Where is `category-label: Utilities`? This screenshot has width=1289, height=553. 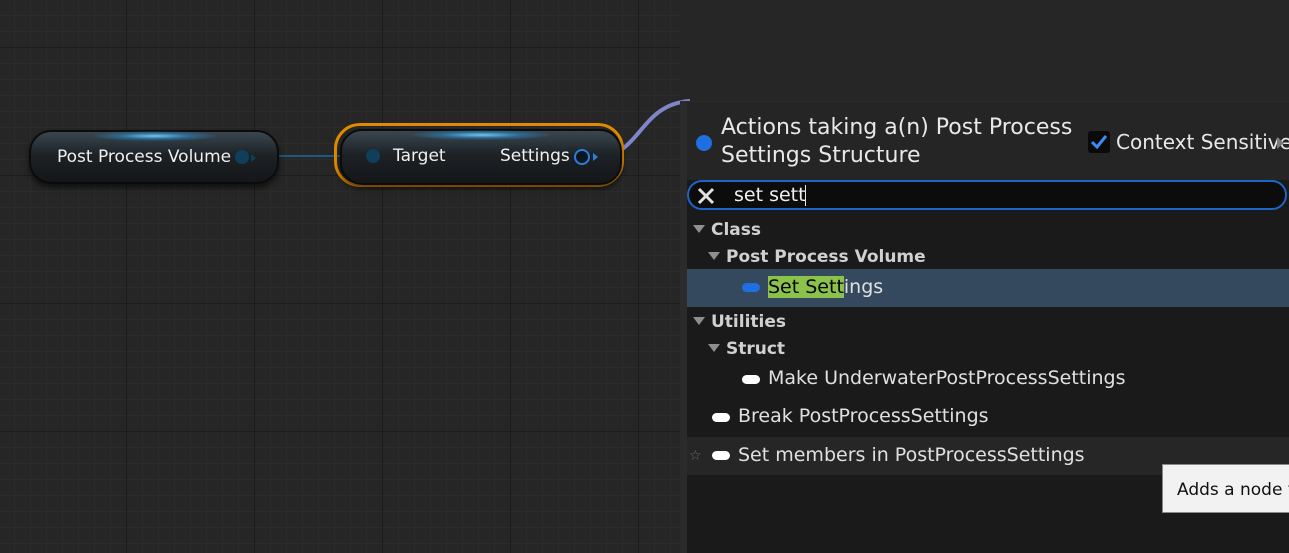 category-label: Utilities is located at coordinates (749, 322).